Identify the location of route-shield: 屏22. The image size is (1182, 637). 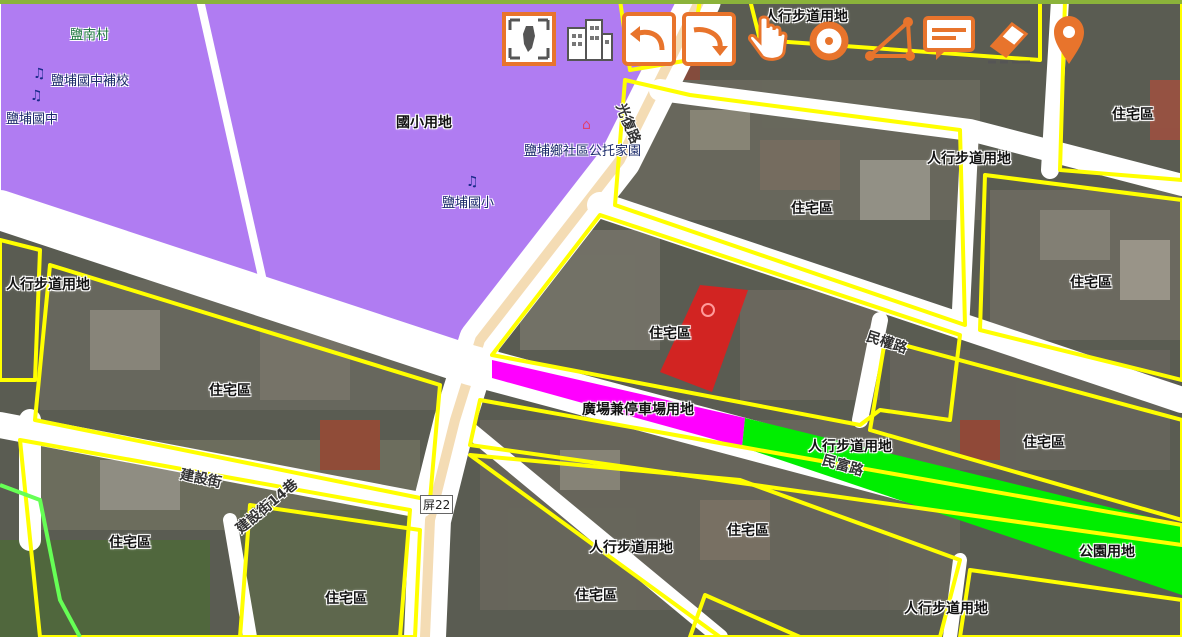
(437, 504).